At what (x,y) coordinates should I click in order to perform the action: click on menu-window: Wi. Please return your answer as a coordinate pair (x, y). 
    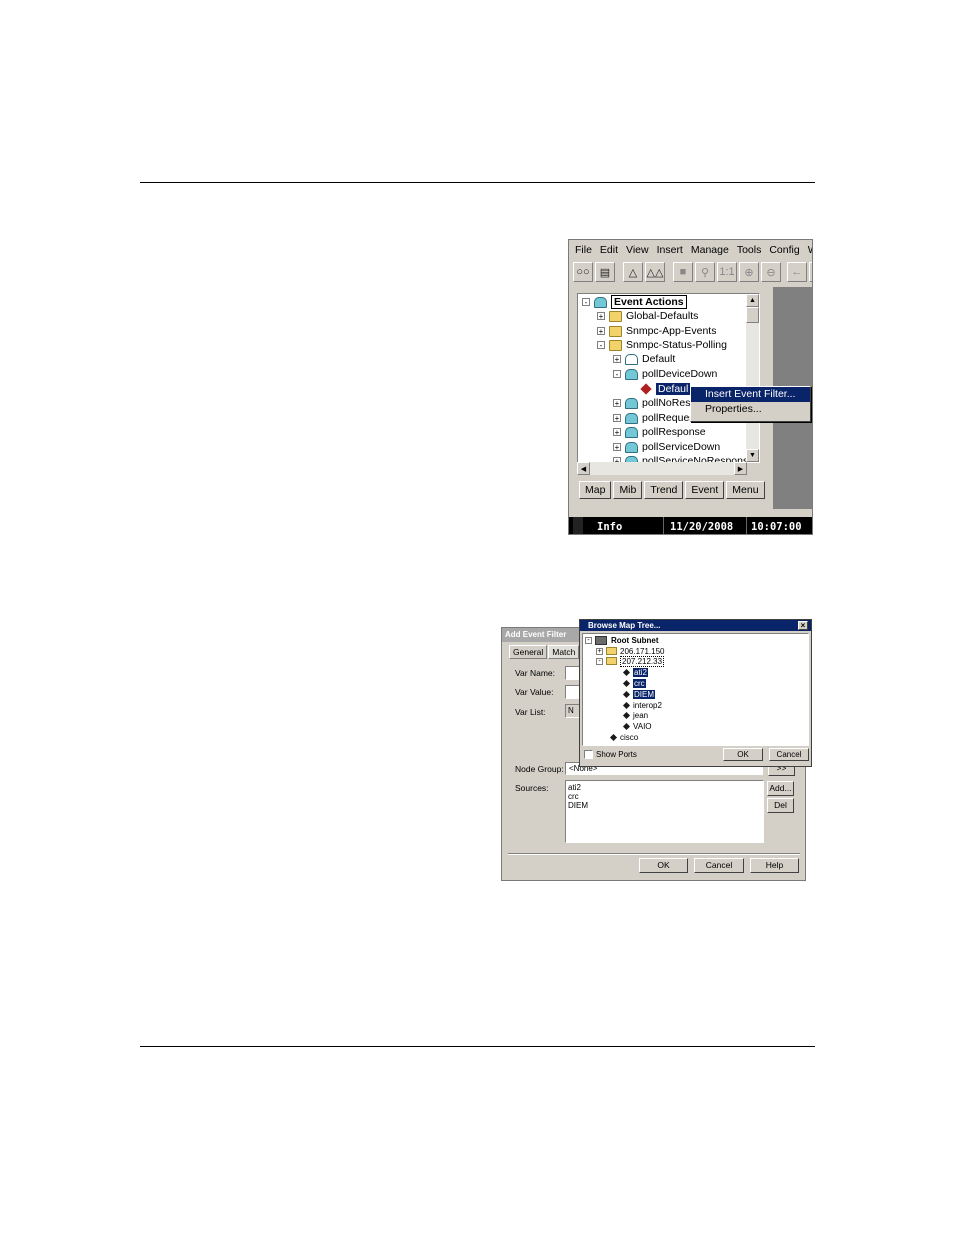
    Looking at the image, I should click on (810, 250).